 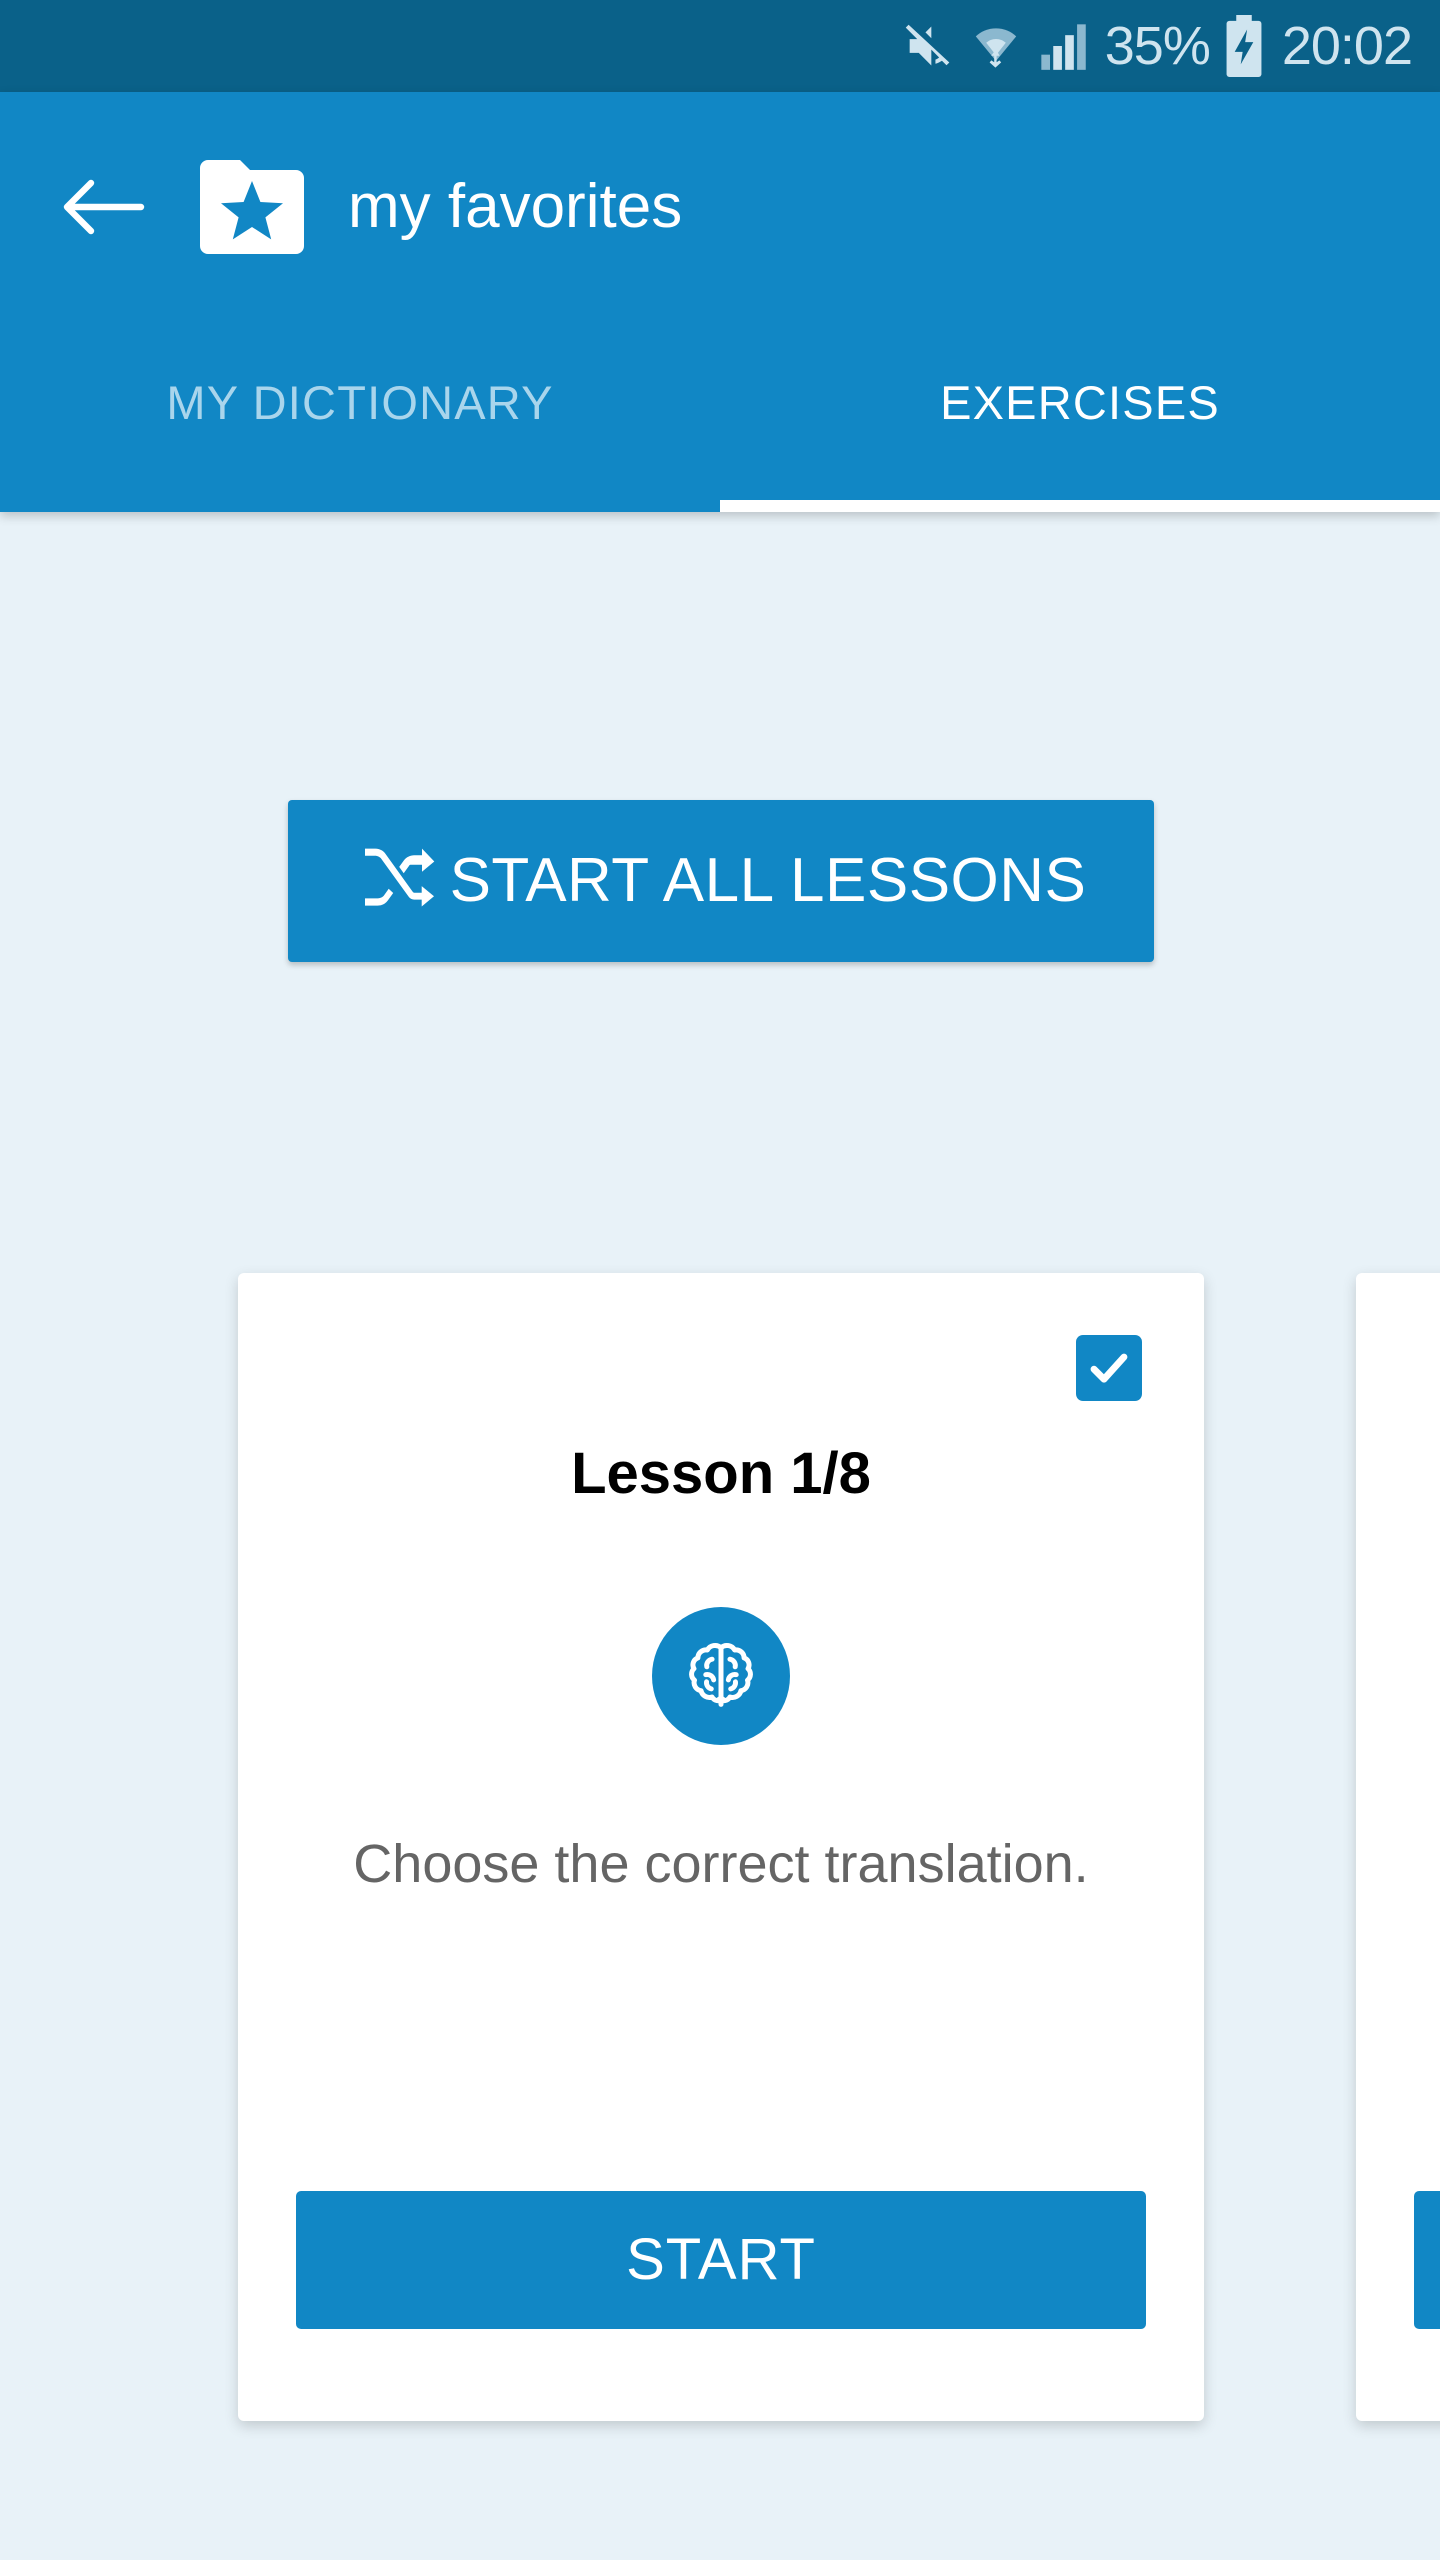 What do you see at coordinates (1244, 46) in the screenshot?
I see `battery-charging-icon` at bounding box center [1244, 46].